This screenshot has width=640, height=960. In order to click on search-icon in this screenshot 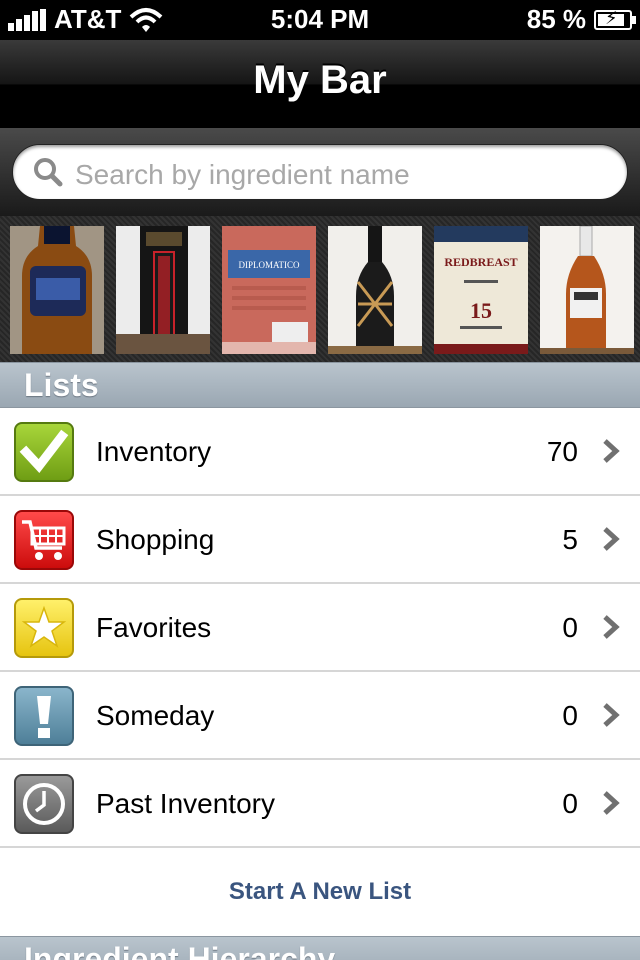, I will do `click(48, 172)`.